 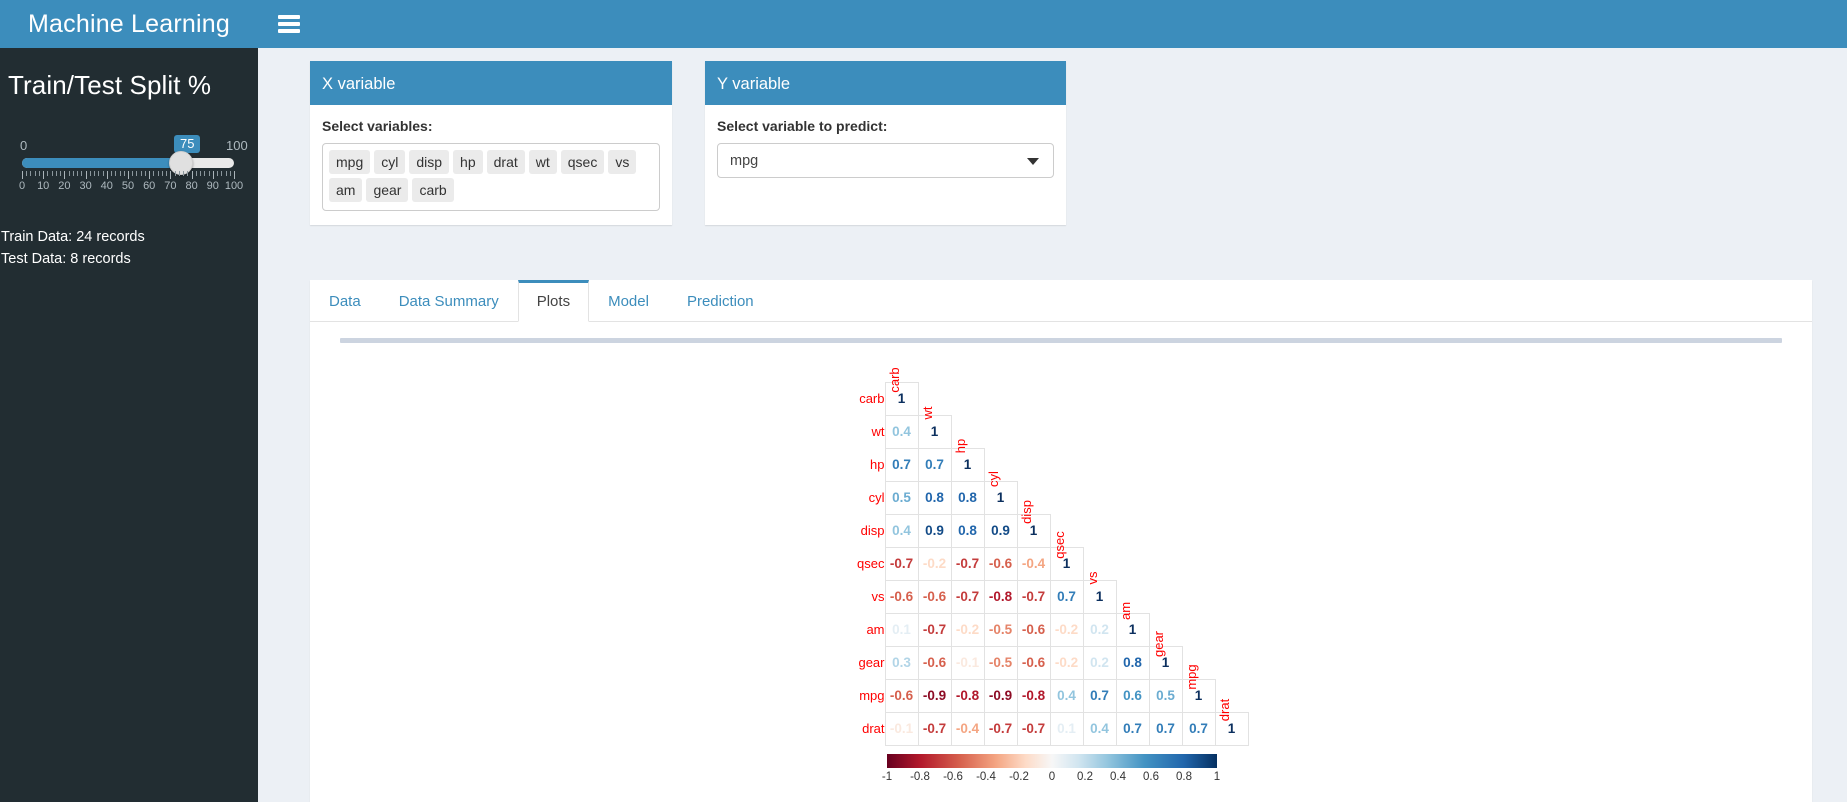 I want to click on x-variable-chip: am, so click(x=346, y=190).